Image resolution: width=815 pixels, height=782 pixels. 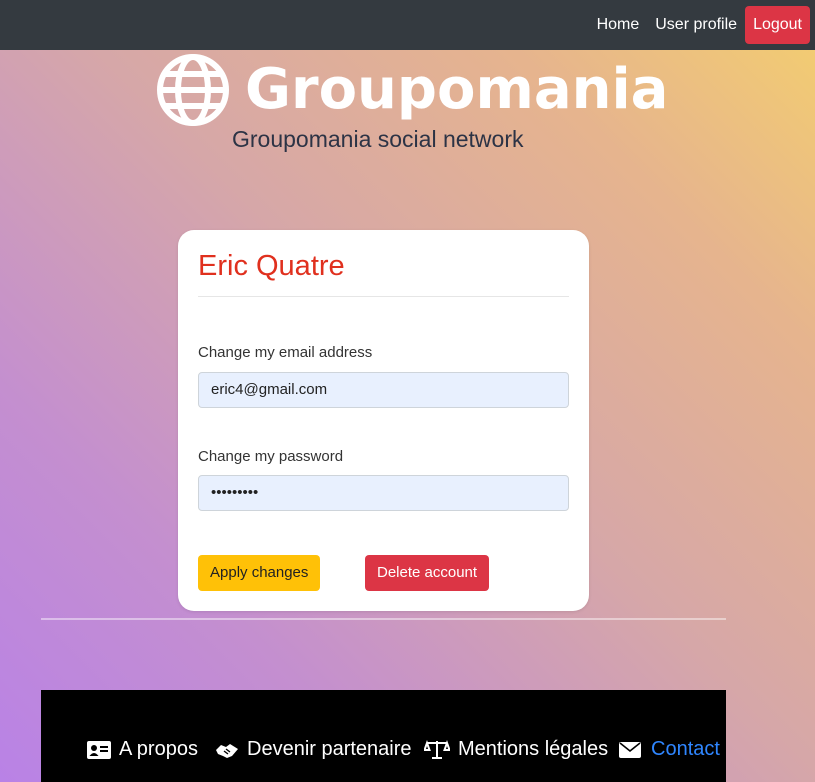 What do you see at coordinates (533, 749) in the screenshot?
I see `footer-item-label: Mentions légales` at bounding box center [533, 749].